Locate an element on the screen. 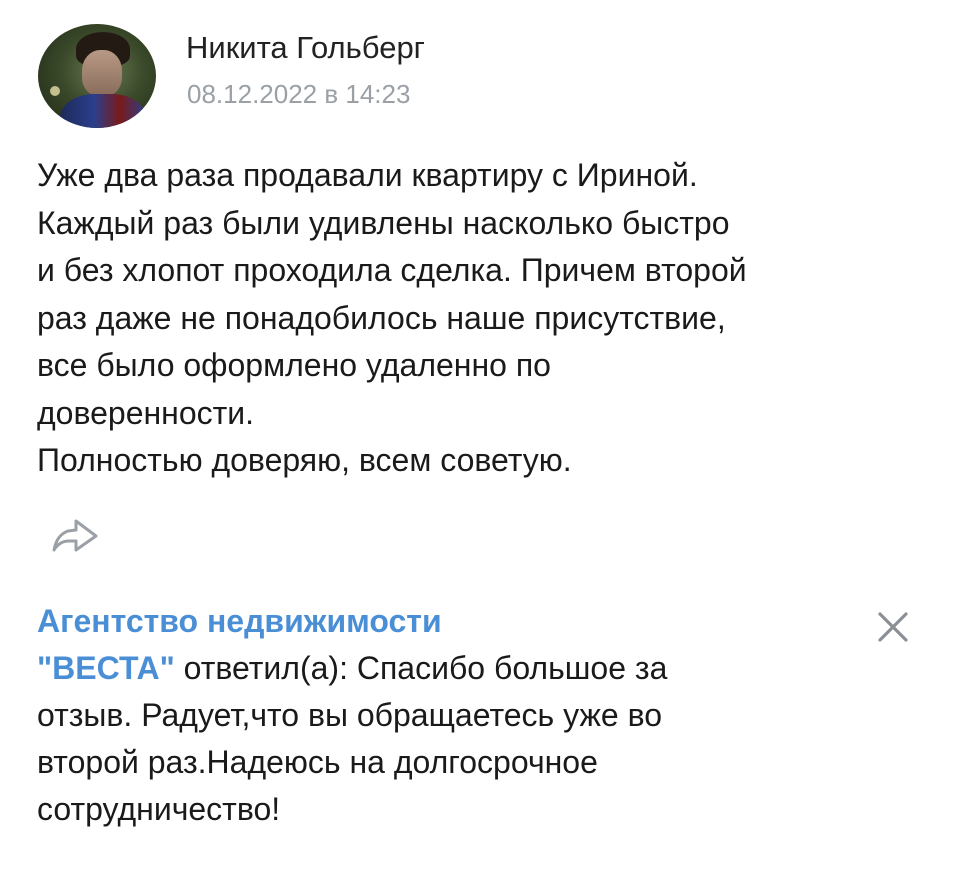  reply-agency-name: Агентство недвижимости is located at coordinates (447, 621).